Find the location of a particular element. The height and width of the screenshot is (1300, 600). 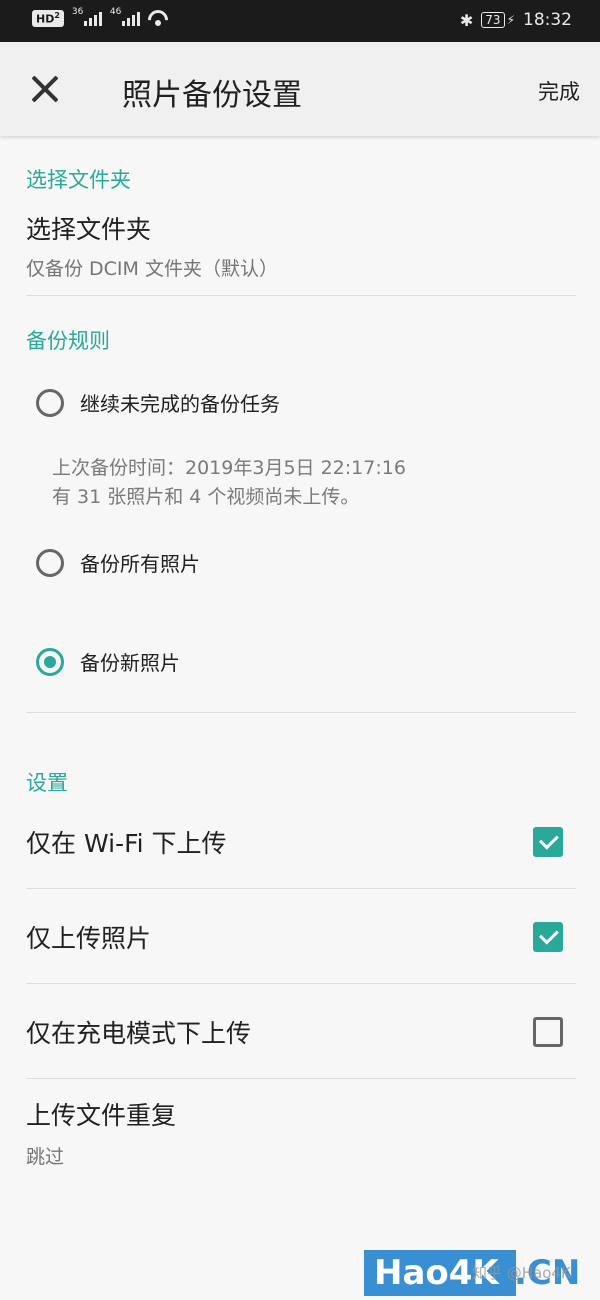

radio-label: 继续未完成的备份任务 is located at coordinates (180, 404).